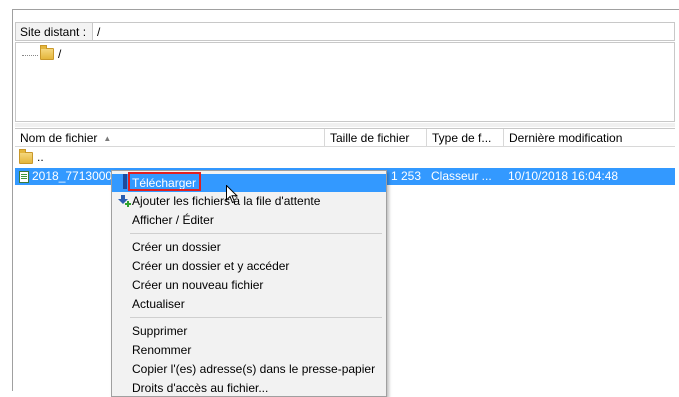  Describe the element at coordinates (249, 350) in the screenshot. I see `menu-item-rename: Renommer` at that location.